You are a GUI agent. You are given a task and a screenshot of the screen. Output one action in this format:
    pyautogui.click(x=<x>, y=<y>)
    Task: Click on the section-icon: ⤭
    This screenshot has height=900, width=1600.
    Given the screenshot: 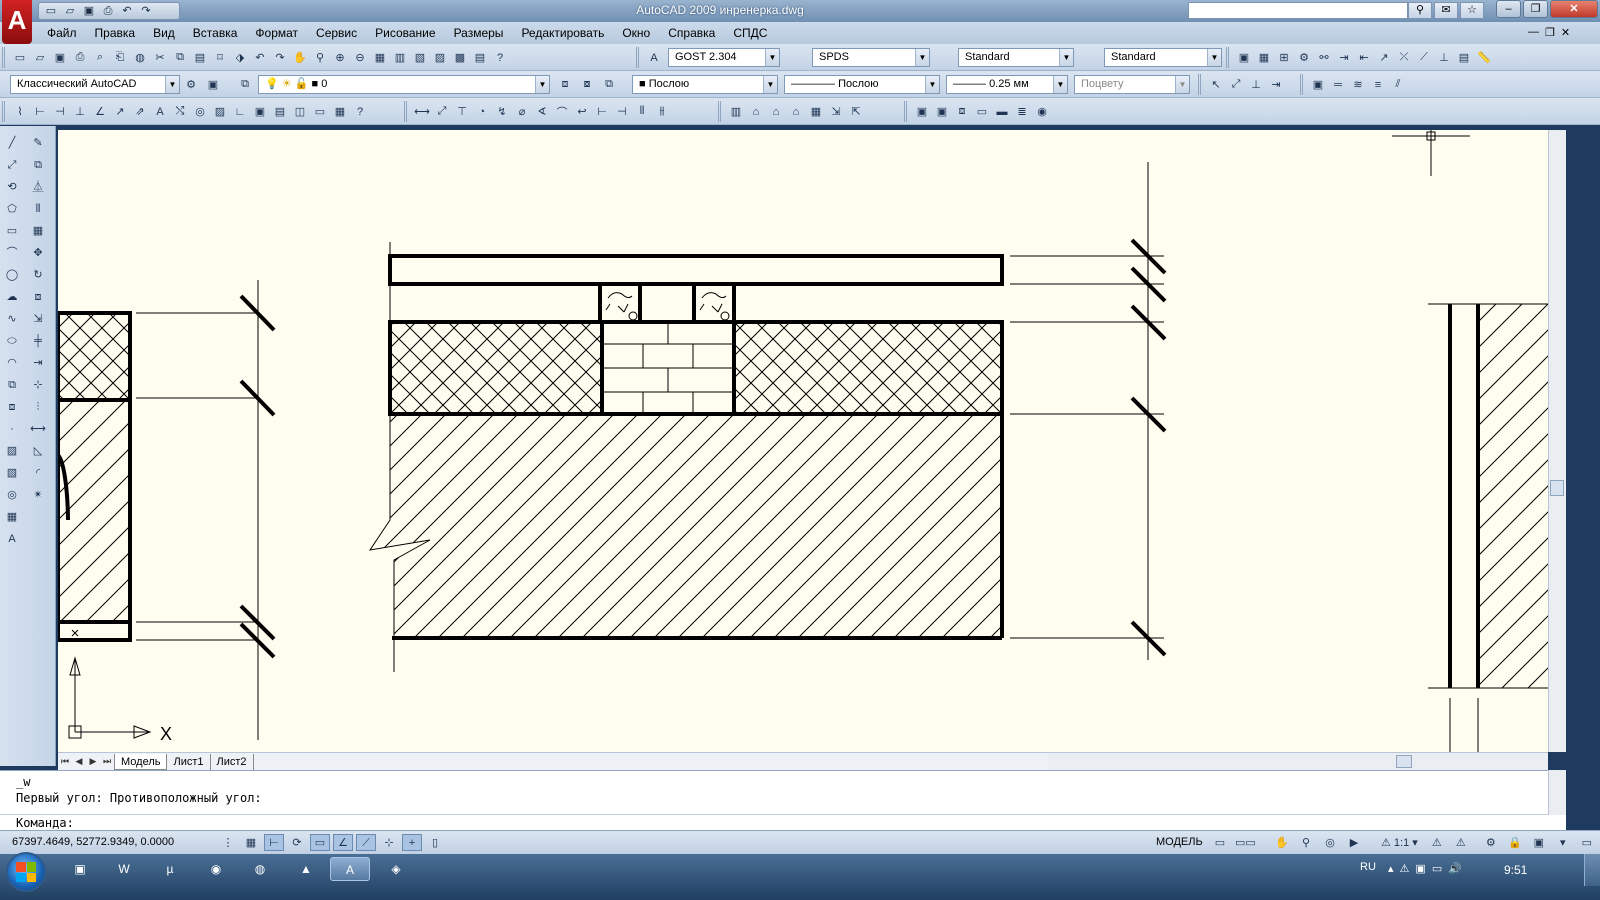 What is the action you would take?
    pyautogui.click(x=180, y=112)
    